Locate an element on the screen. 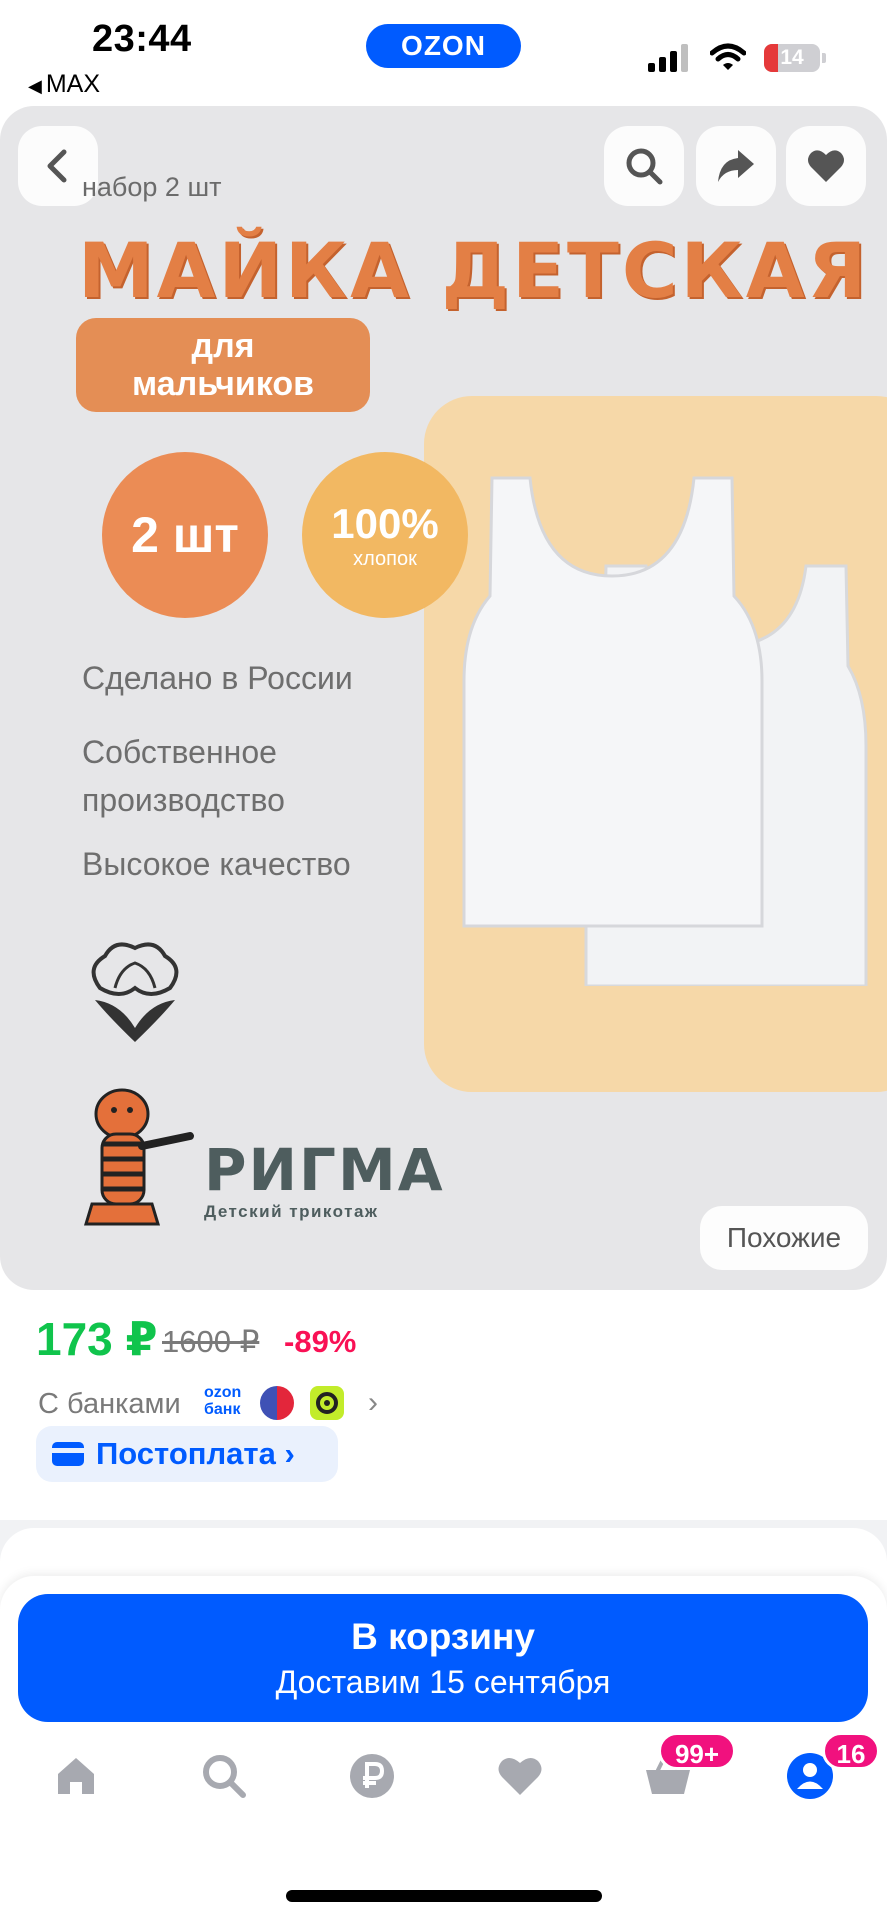 This screenshot has width=887, height=1920. count-circle: 2 шт is located at coordinates (185, 535).